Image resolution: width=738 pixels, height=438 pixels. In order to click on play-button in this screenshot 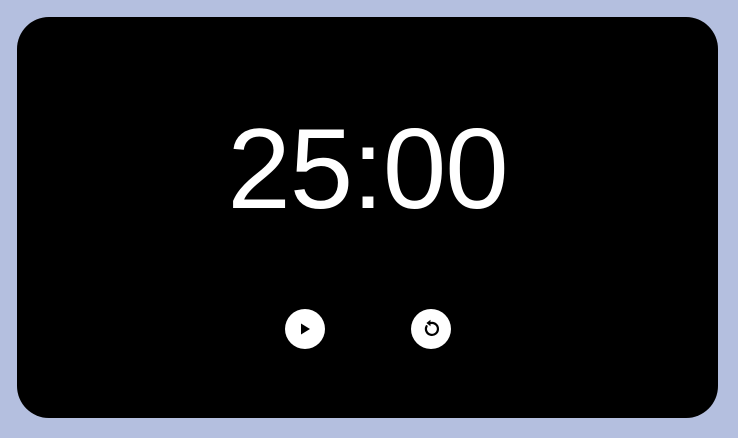, I will do `click(305, 329)`.